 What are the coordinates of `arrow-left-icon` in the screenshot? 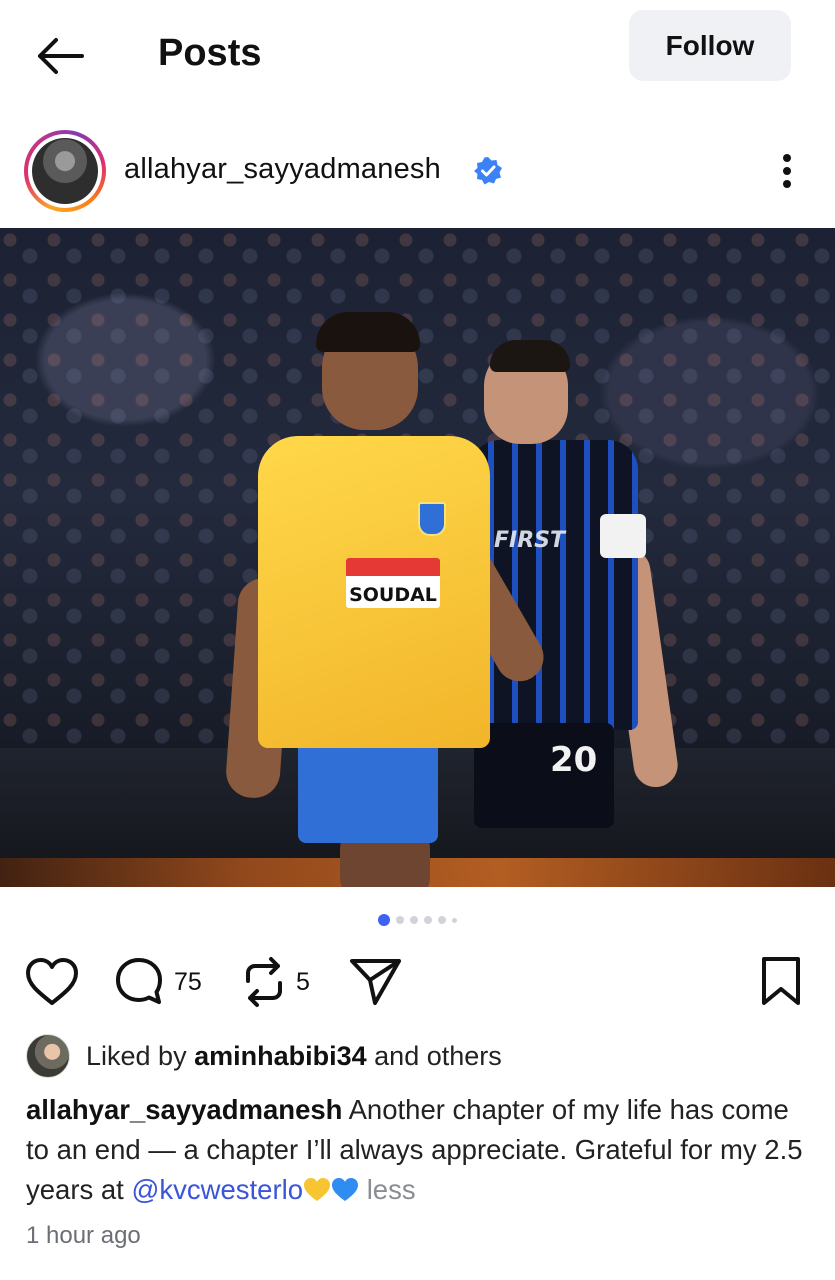 It's located at (61, 56).